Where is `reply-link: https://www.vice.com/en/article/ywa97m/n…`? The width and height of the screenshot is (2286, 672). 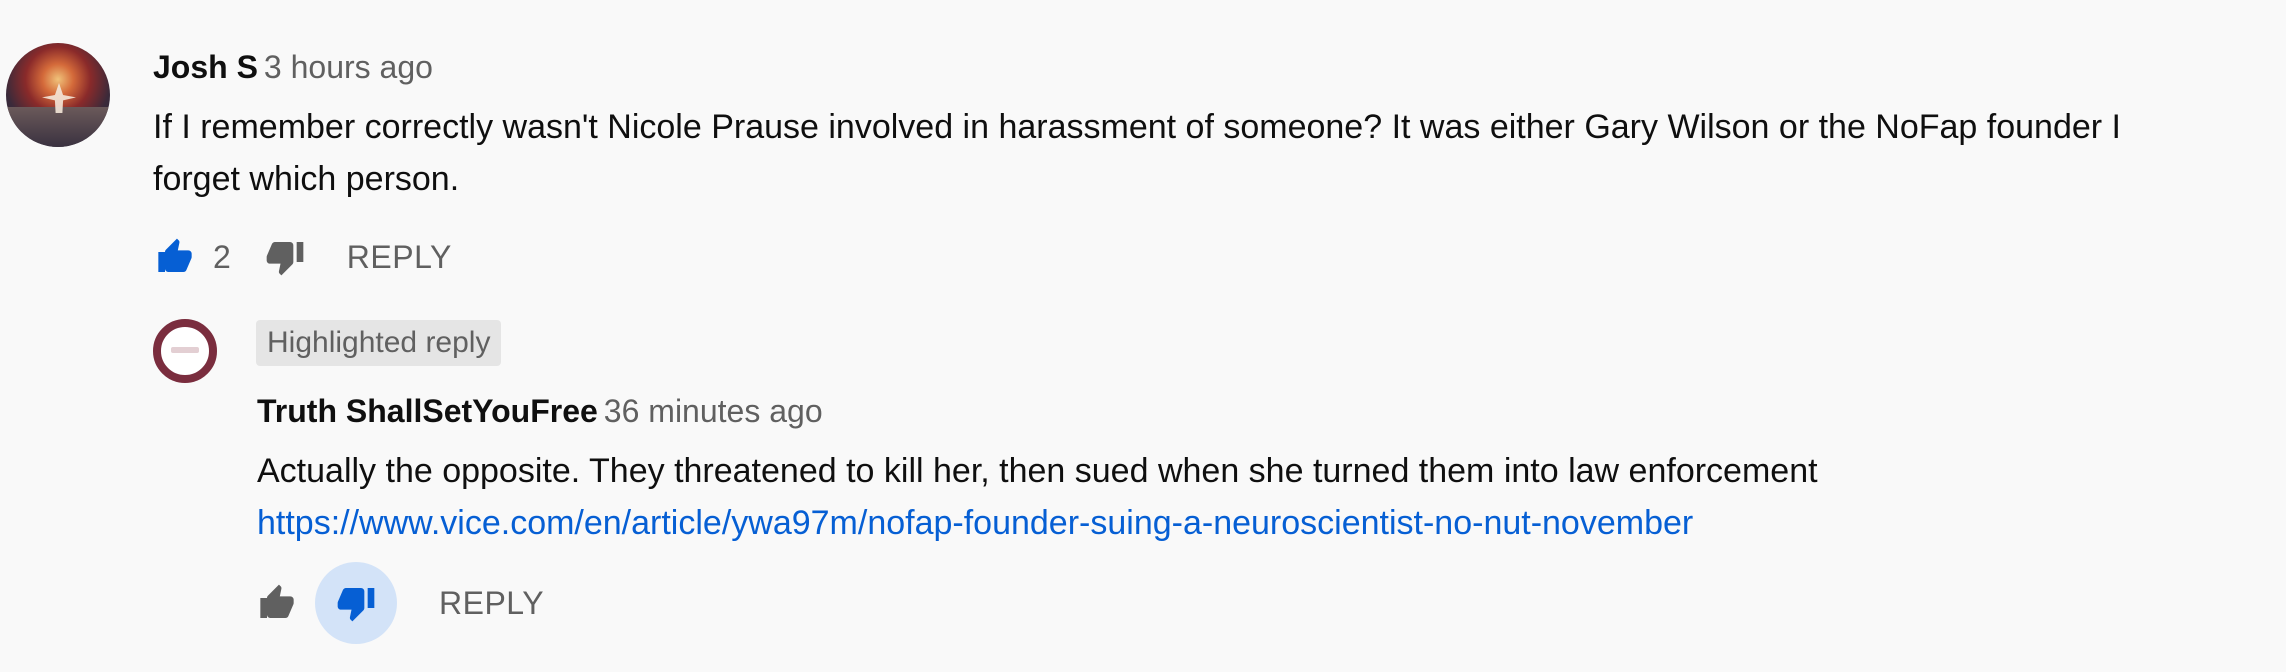 reply-link: https://www.vice.com/en/article/ywa97m/n… is located at coordinates (975, 523).